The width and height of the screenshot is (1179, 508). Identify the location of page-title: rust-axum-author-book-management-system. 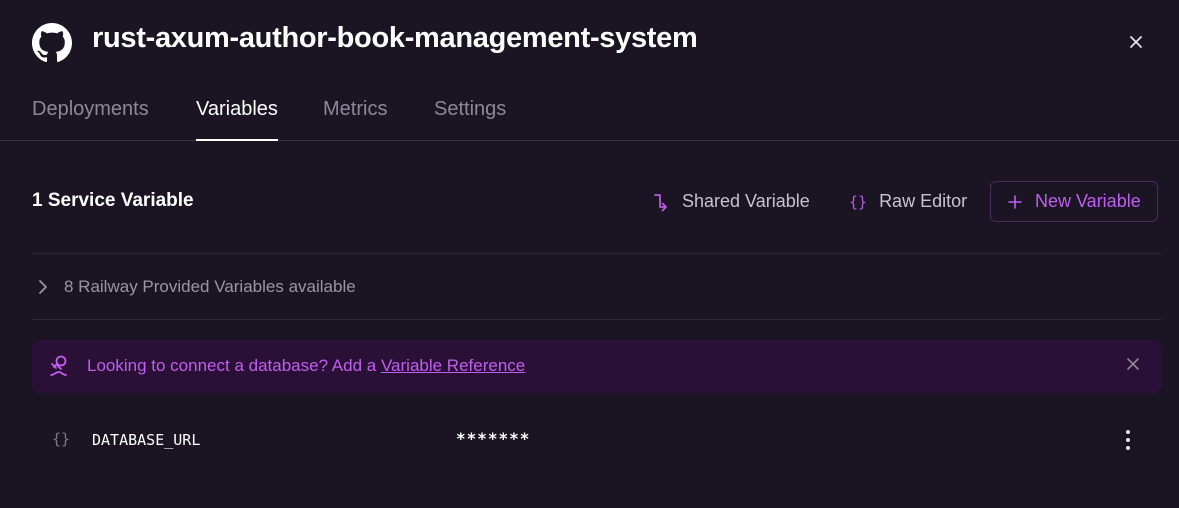
(395, 38).